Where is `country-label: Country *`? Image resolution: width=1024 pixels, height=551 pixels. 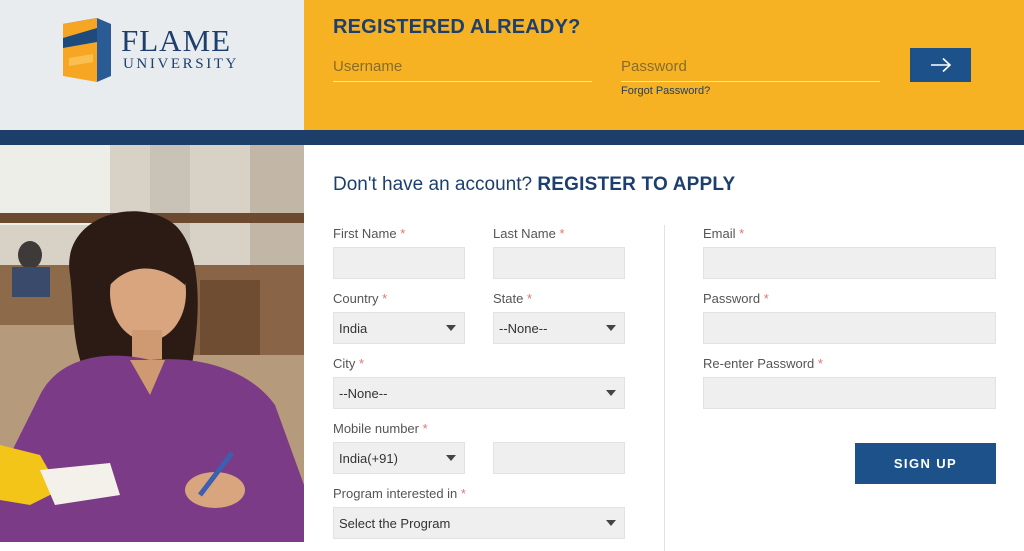 country-label: Country * is located at coordinates (360, 298).